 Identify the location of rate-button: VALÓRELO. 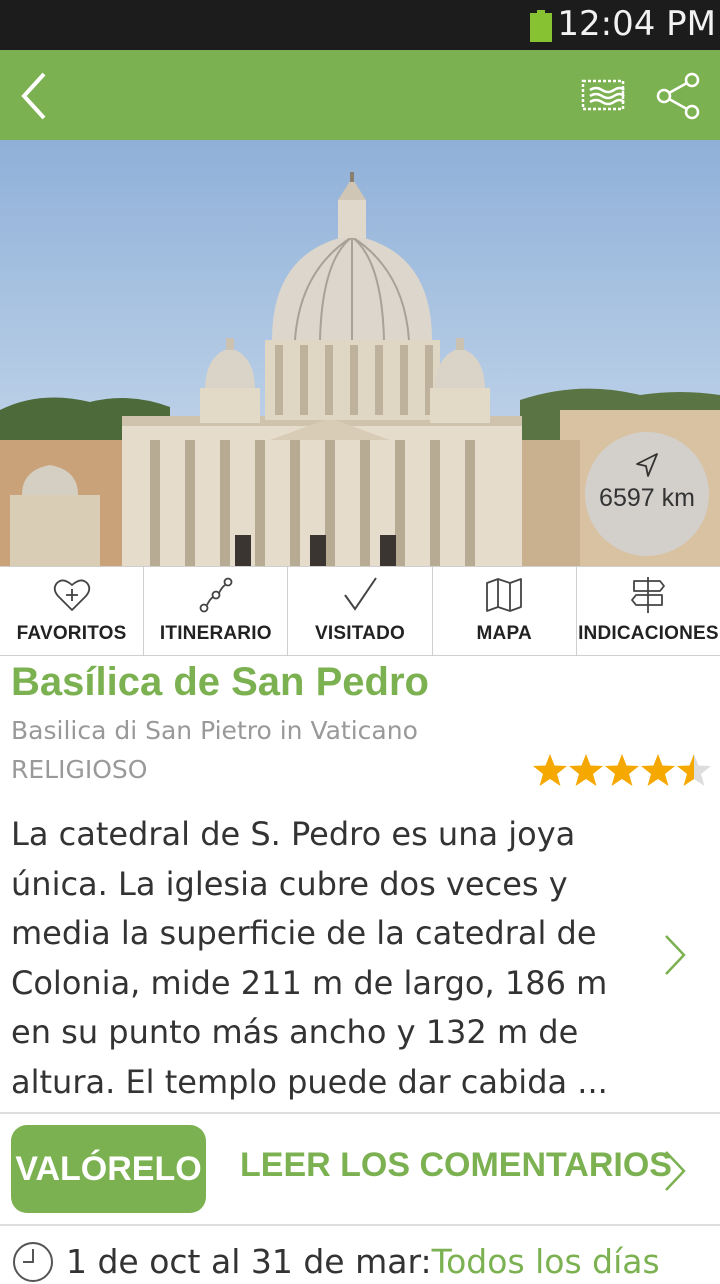
(108, 1169).